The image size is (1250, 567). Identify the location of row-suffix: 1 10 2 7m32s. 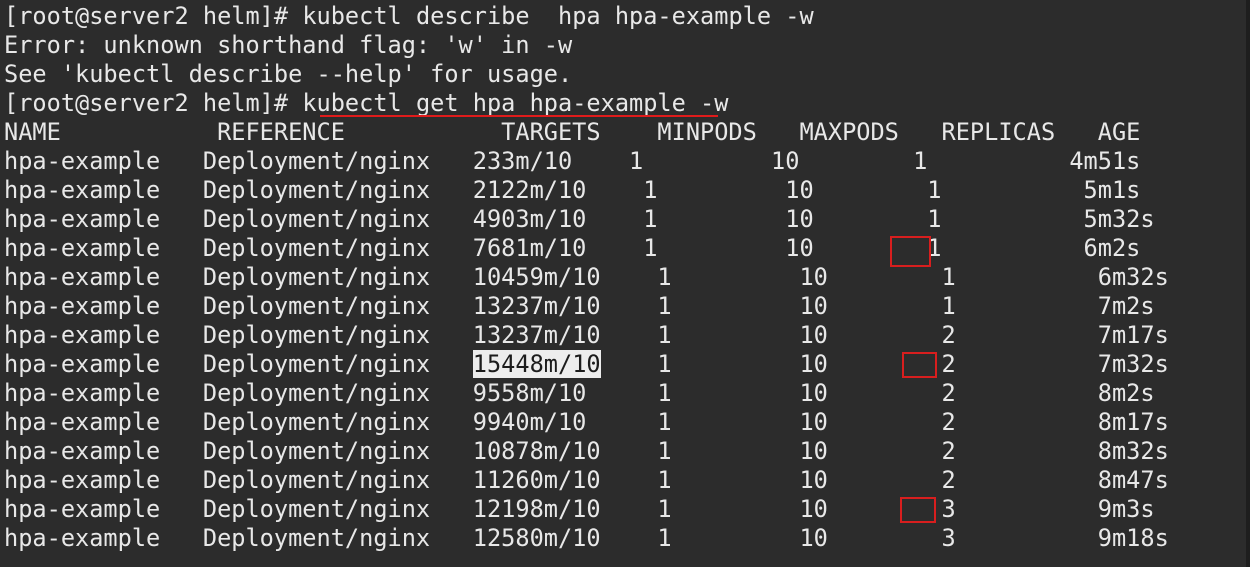
(884, 364).